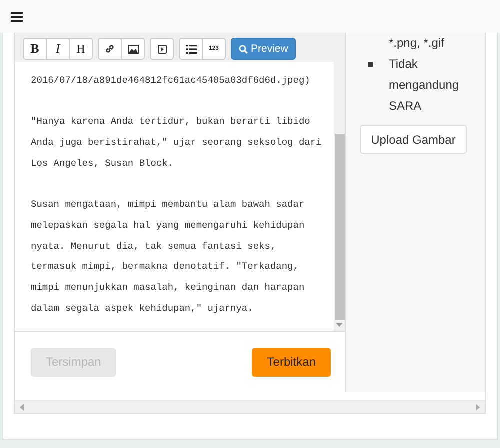 This screenshot has width=500, height=448. I want to click on link-button, so click(110, 49).